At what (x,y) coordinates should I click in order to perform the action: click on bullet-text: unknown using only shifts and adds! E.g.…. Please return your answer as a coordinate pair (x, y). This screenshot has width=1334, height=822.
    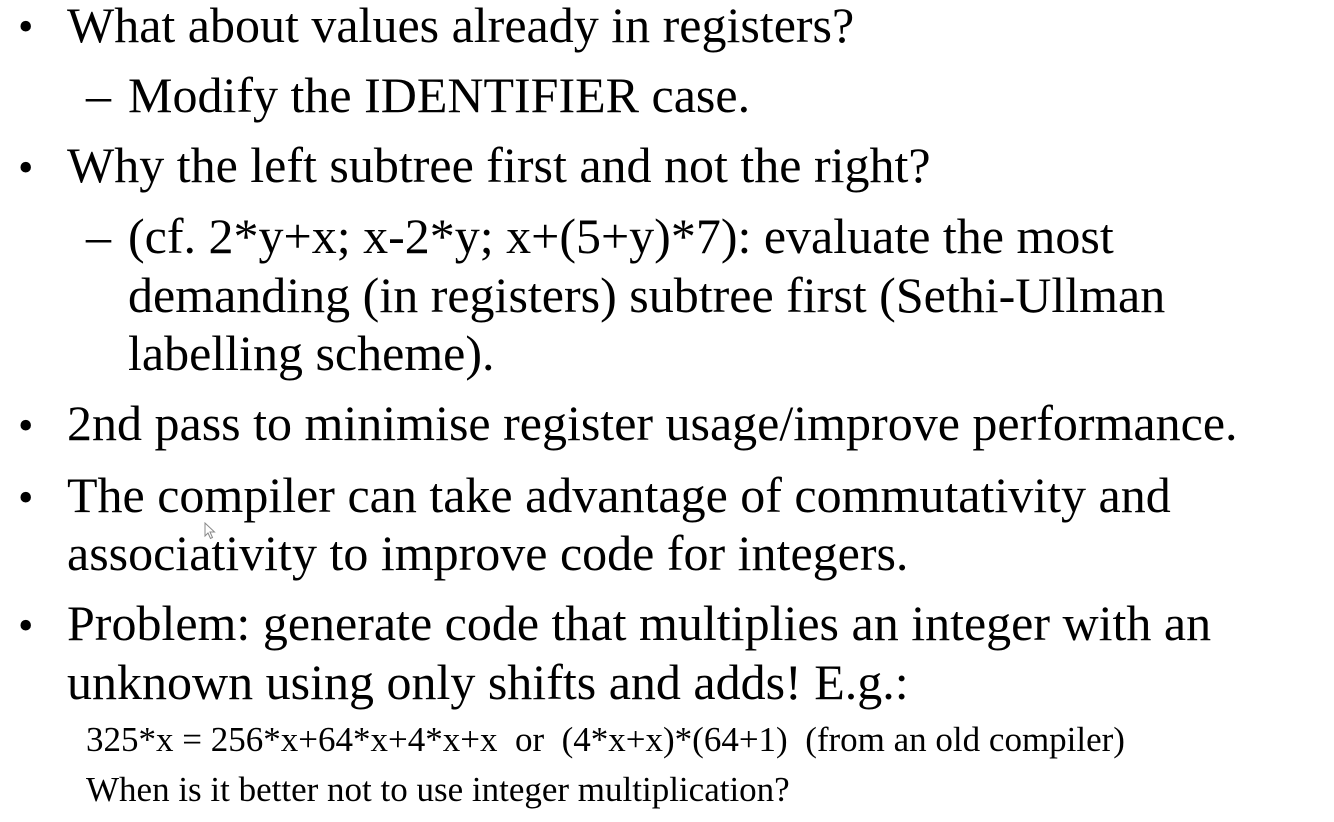
    Looking at the image, I should click on (488, 682).